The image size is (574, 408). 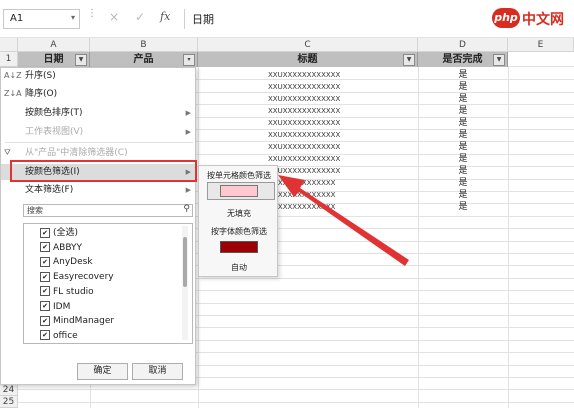 I want to click on cancel-button: 取消, so click(x=157, y=371).